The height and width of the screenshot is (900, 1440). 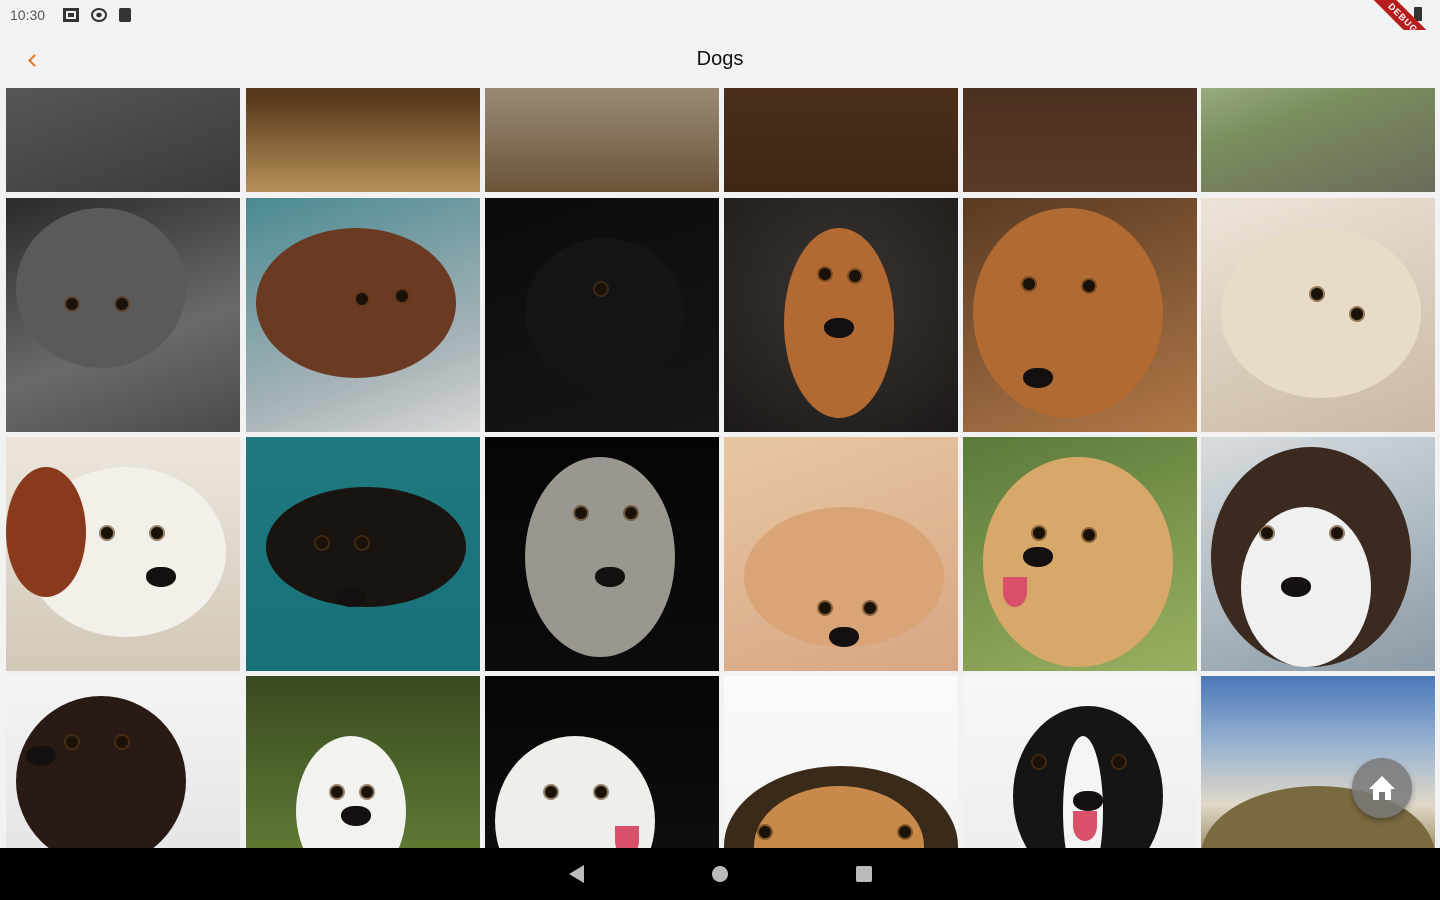 I want to click on home-circle-icon, so click(x=720, y=874).